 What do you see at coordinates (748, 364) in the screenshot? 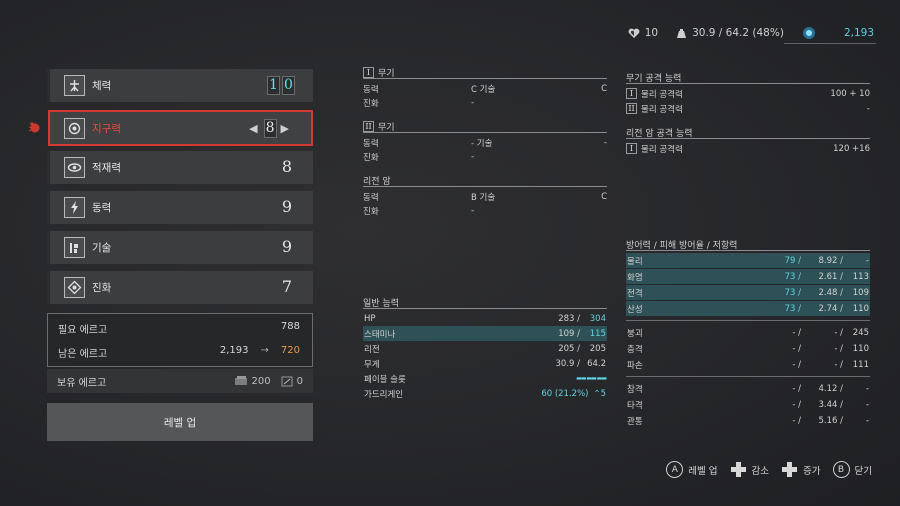
I see `defense-row: 파손 - / - / 111` at bounding box center [748, 364].